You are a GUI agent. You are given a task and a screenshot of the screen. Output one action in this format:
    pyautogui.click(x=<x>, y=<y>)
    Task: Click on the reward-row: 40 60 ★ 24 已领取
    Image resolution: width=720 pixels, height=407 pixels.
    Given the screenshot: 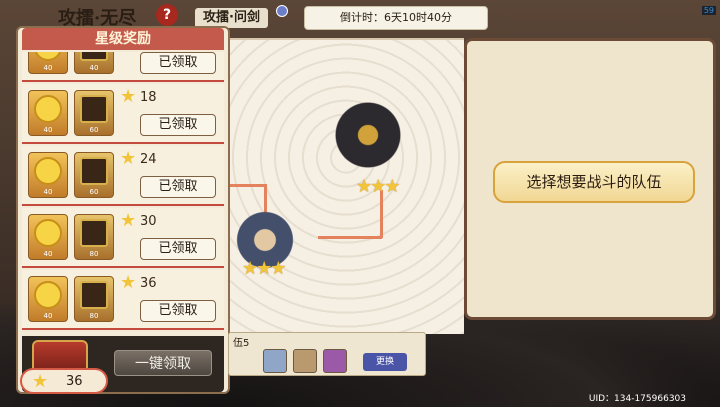 What is the action you would take?
    pyautogui.click(x=123, y=176)
    